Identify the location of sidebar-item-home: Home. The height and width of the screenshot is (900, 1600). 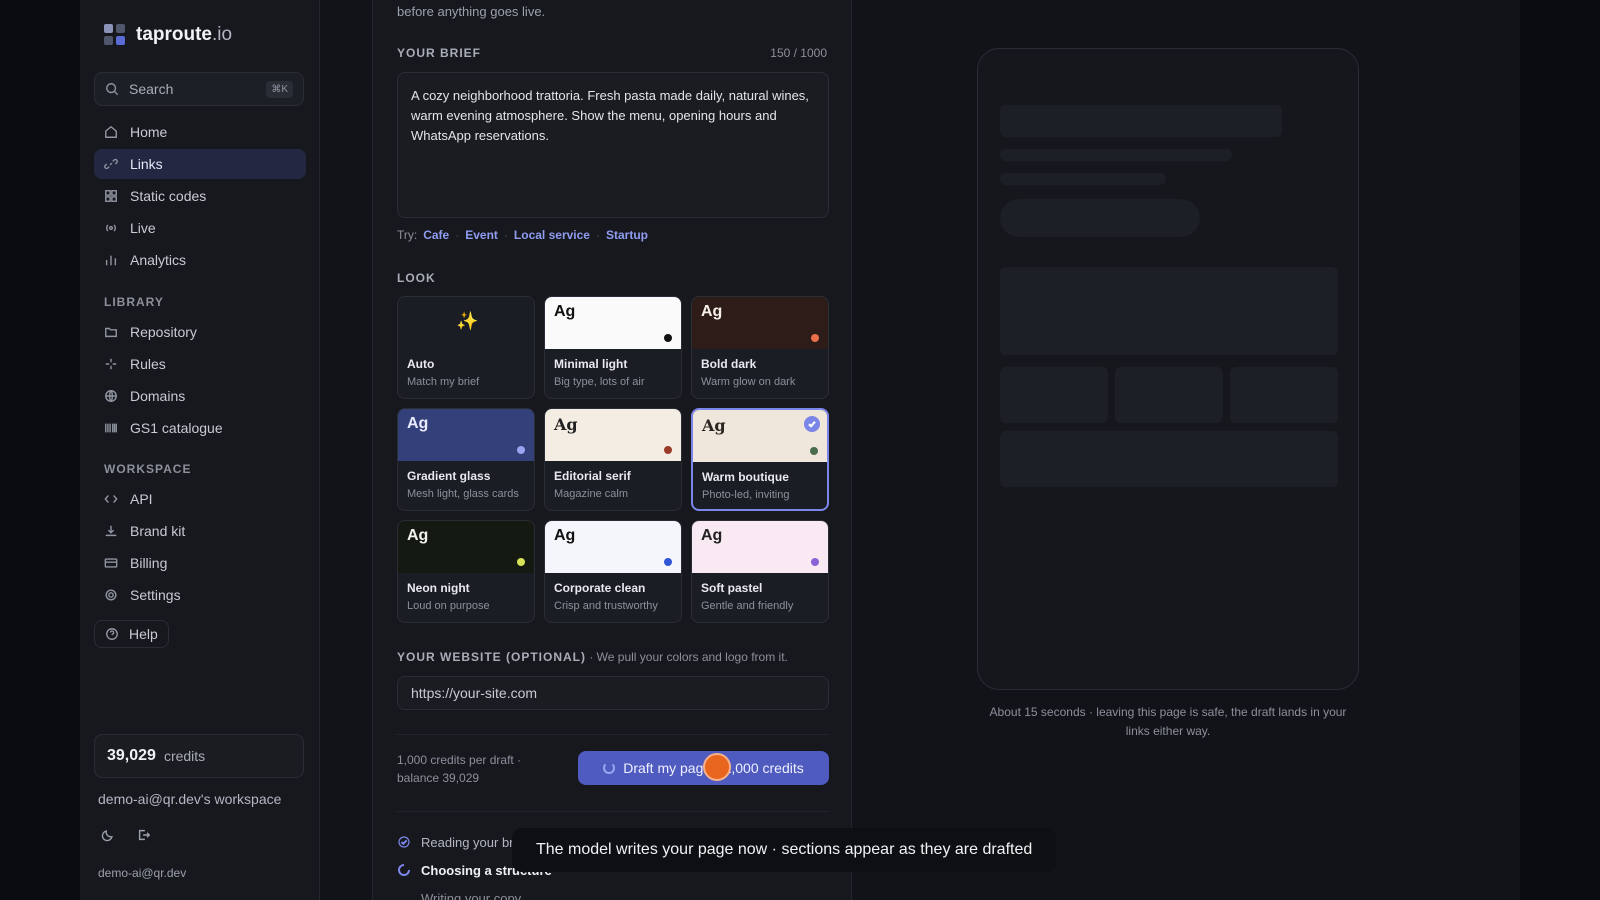
(200, 132).